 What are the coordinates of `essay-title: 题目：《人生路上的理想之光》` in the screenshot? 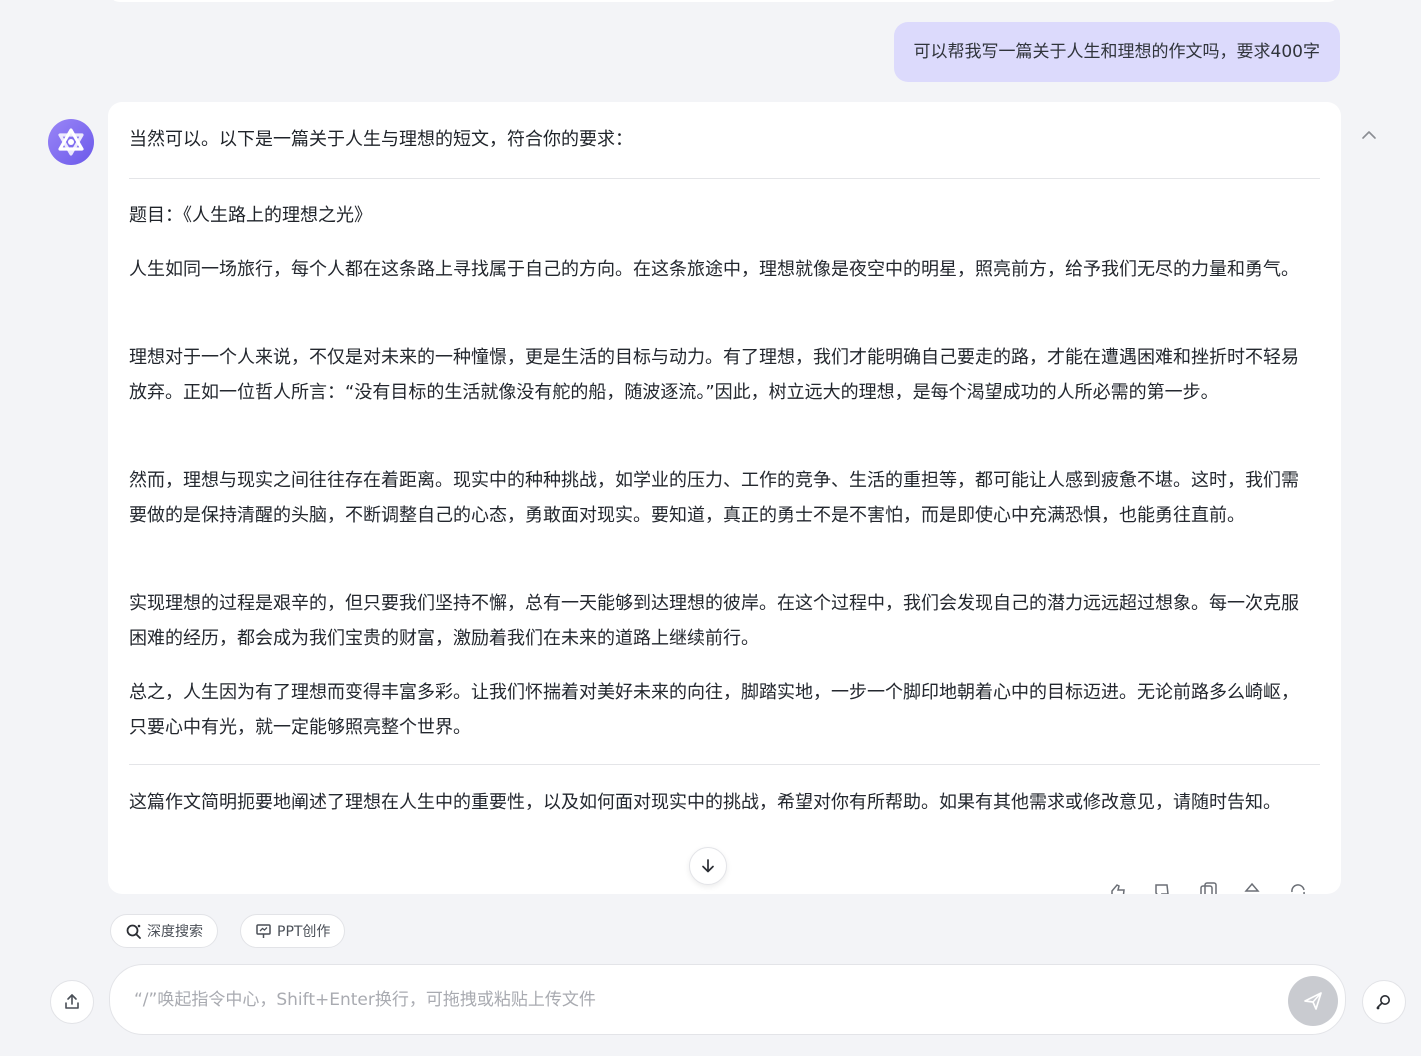 It's located at (250, 215).